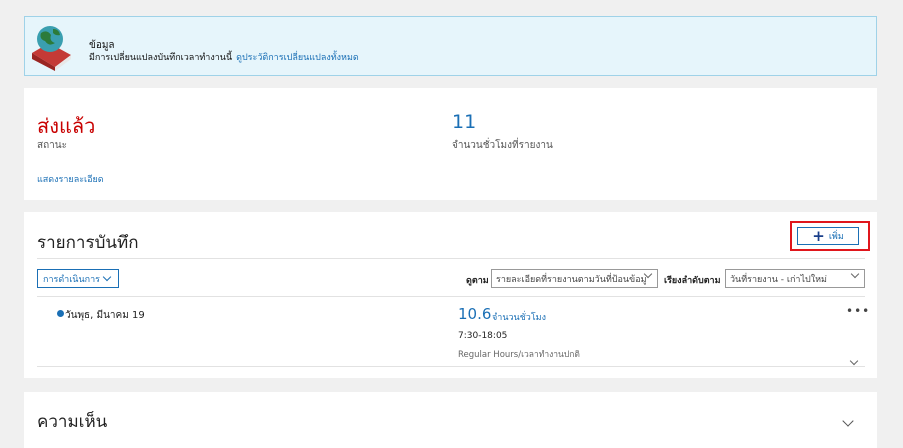 The height and width of the screenshot is (448, 903). Describe the element at coordinates (88, 243) in the screenshot. I see `records-title: รายการบันทึก` at that location.